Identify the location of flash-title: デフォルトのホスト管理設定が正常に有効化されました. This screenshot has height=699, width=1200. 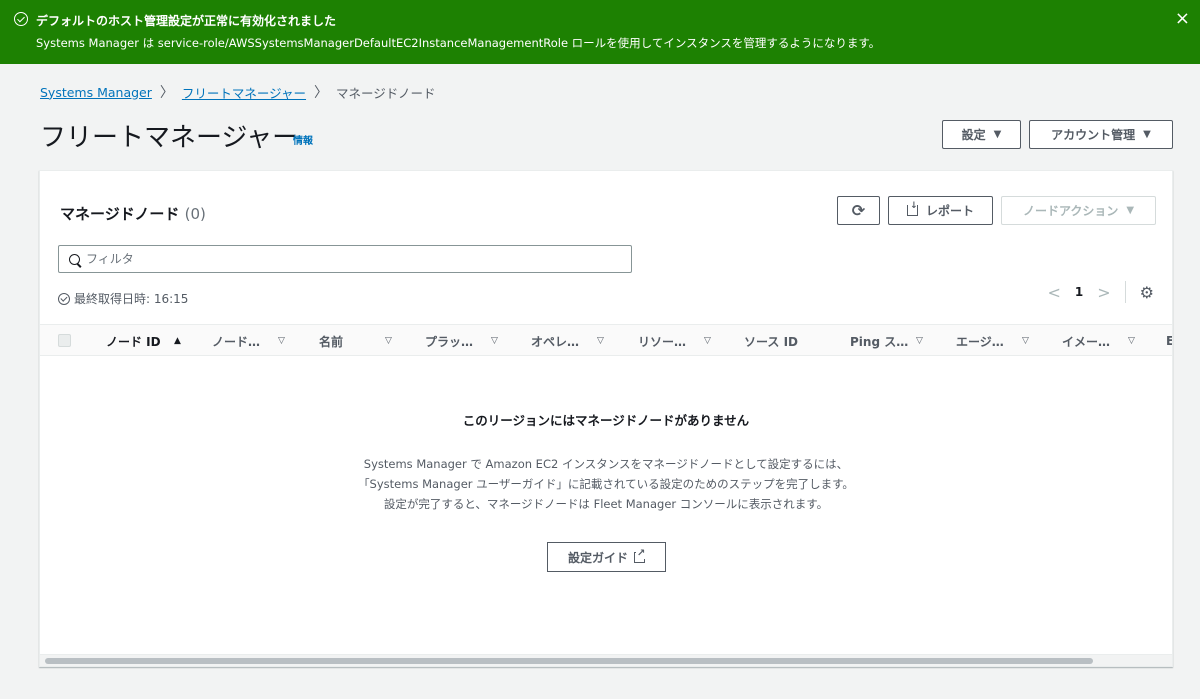
(186, 21).